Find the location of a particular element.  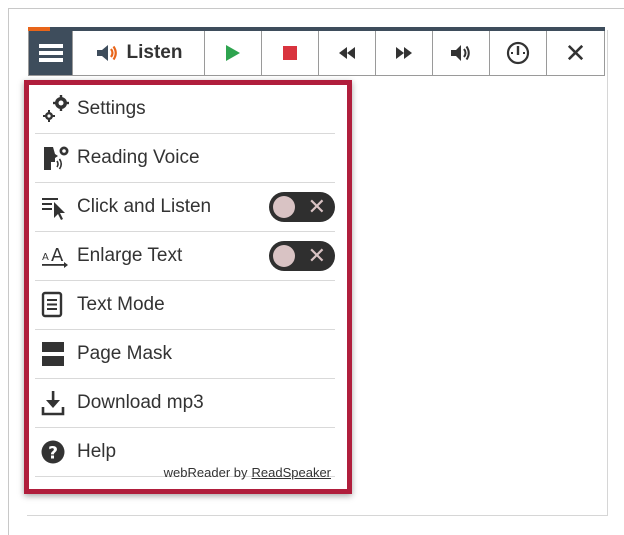

speed-button is located at coordinates (518, 53).